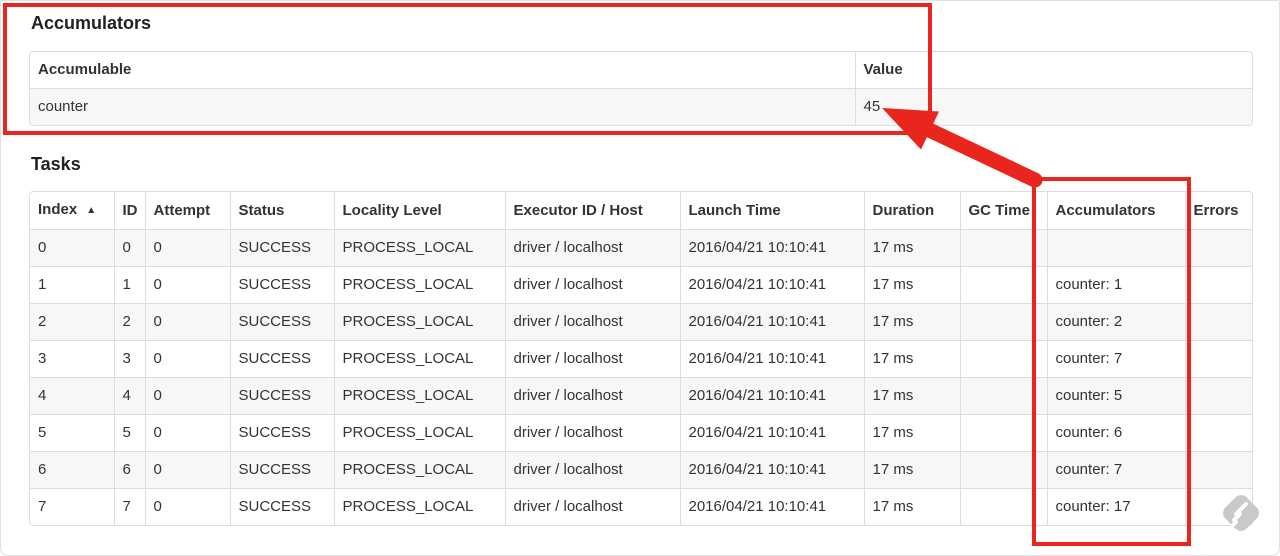 The height and width of the screenshot is (556, 1280). I want to click on table-cell: counter: 1, so click(1116, 285).